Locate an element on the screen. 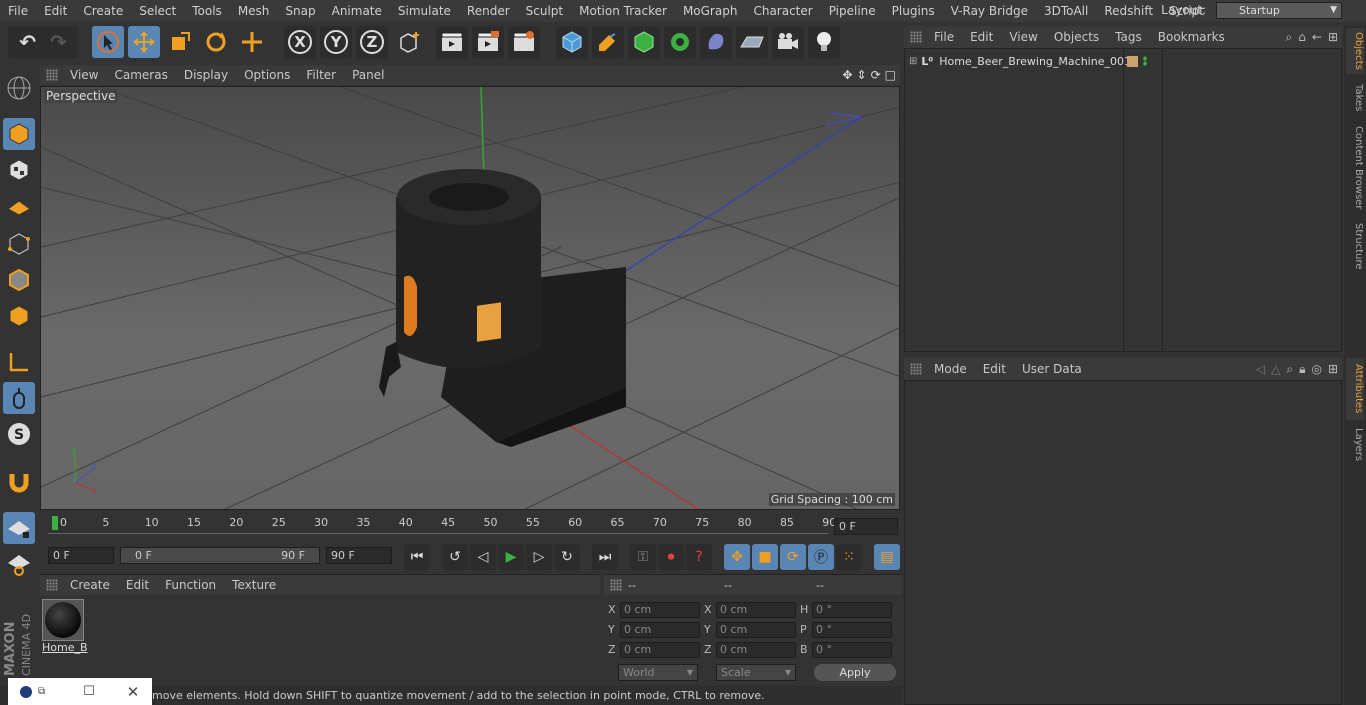  tab-content-browser: Content Browser is located at coordinates (1355, 168).